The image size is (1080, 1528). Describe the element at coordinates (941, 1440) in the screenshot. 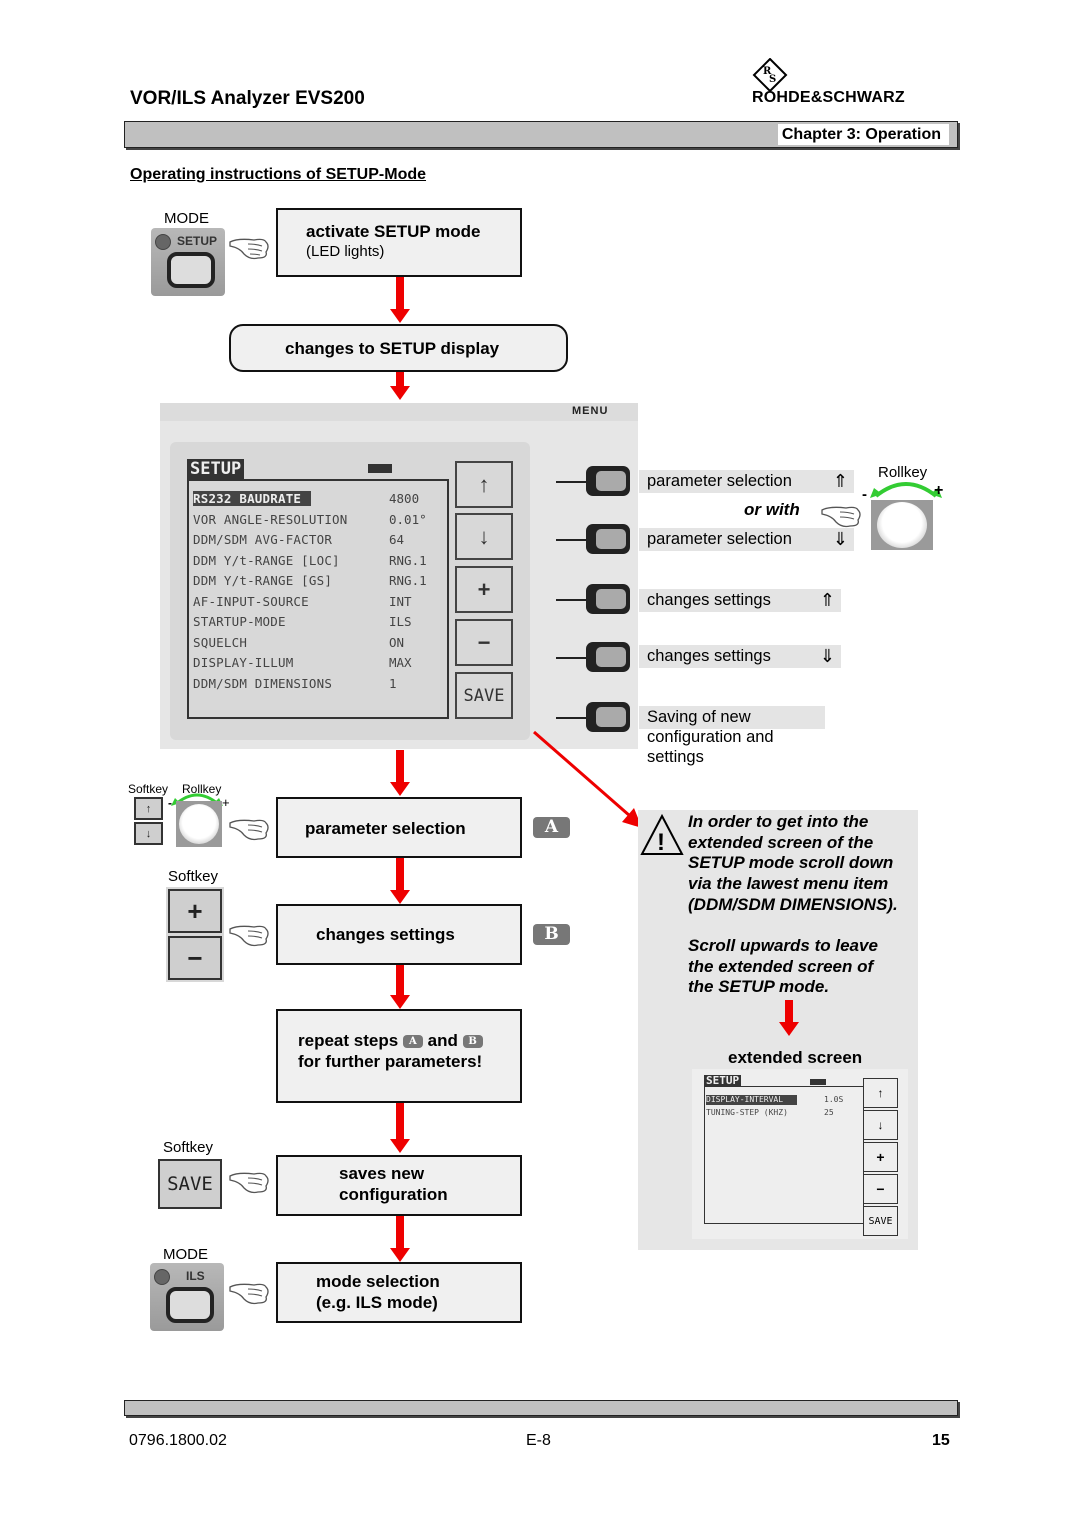

I see `page-number: 15` at that location.